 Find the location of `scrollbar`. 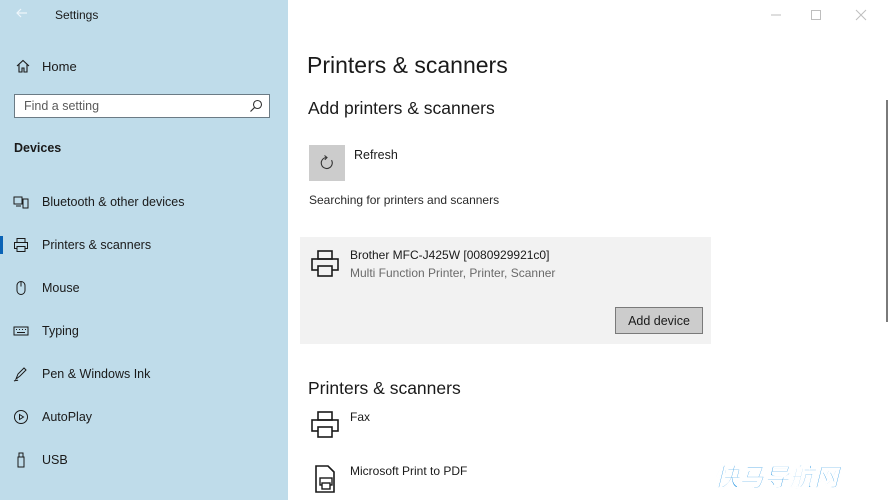

scrollbar is located at coordinates (887, 211).